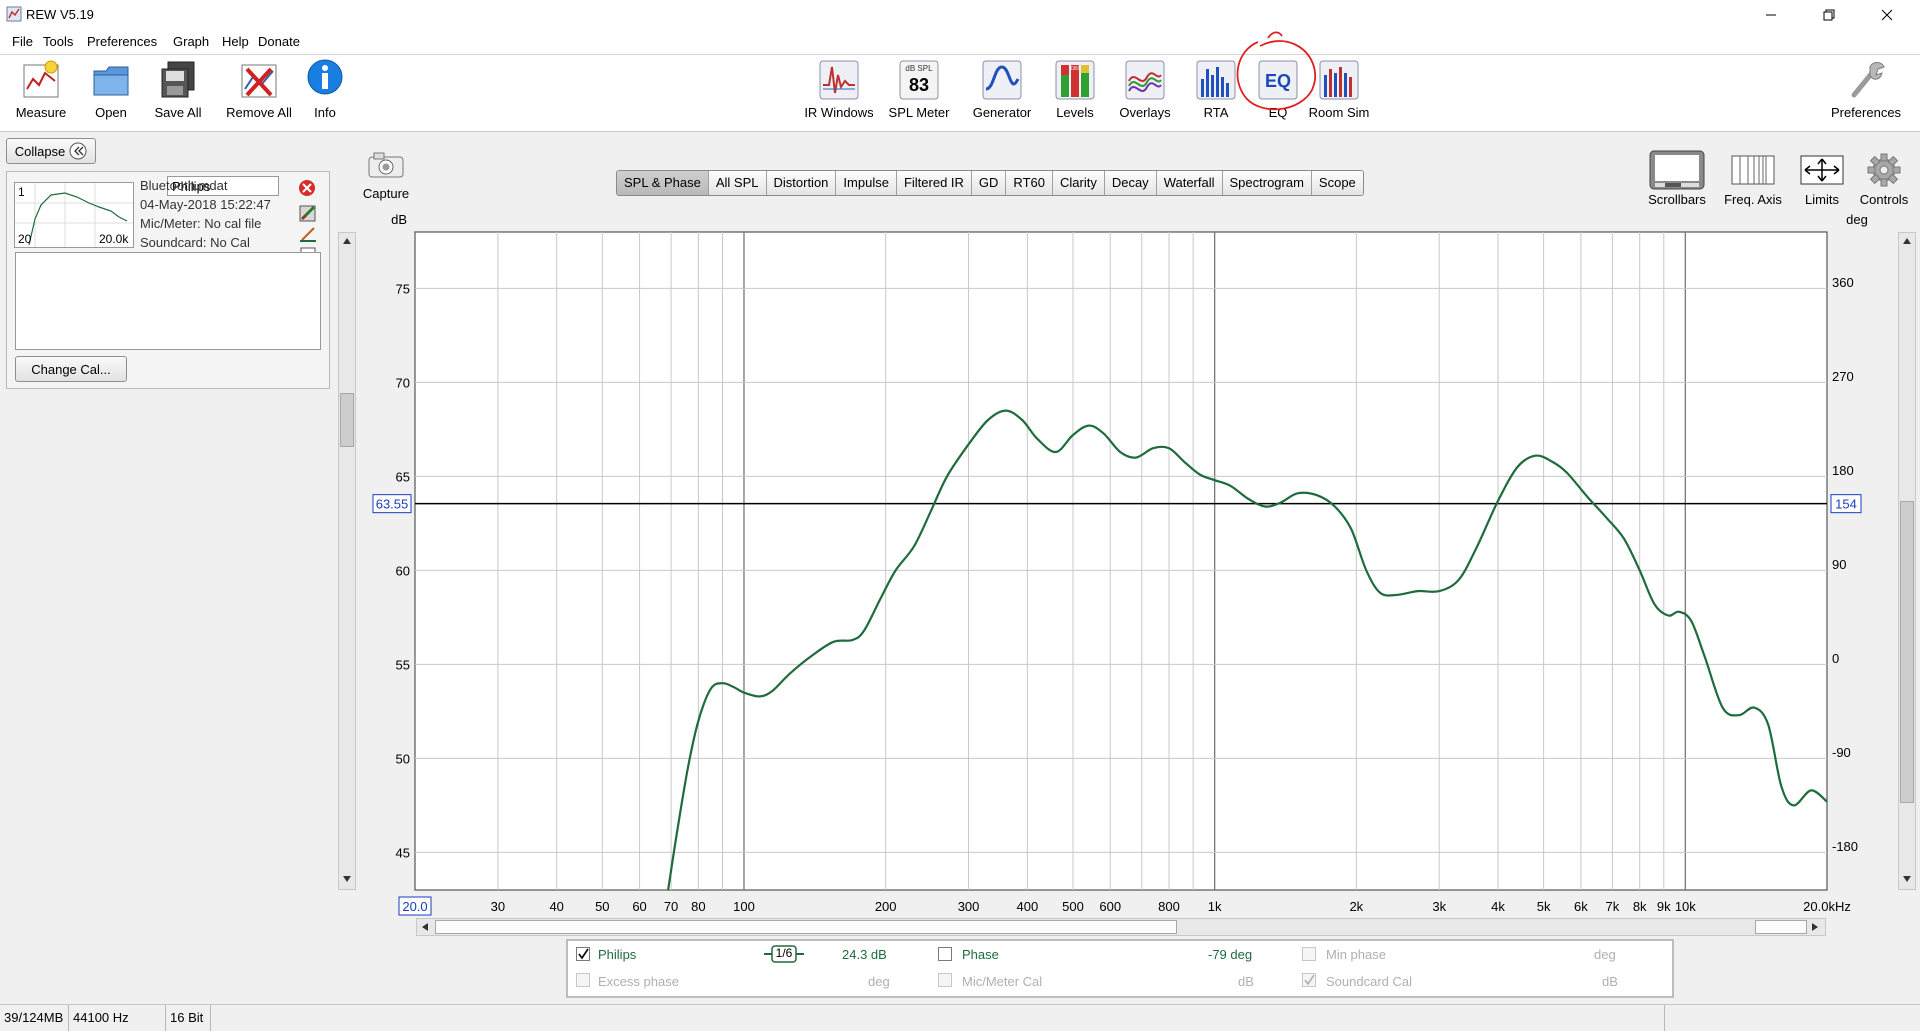 The image size is (1920, 1031). I want to click on cursor-y2-label: 154, so click(1846, 504).